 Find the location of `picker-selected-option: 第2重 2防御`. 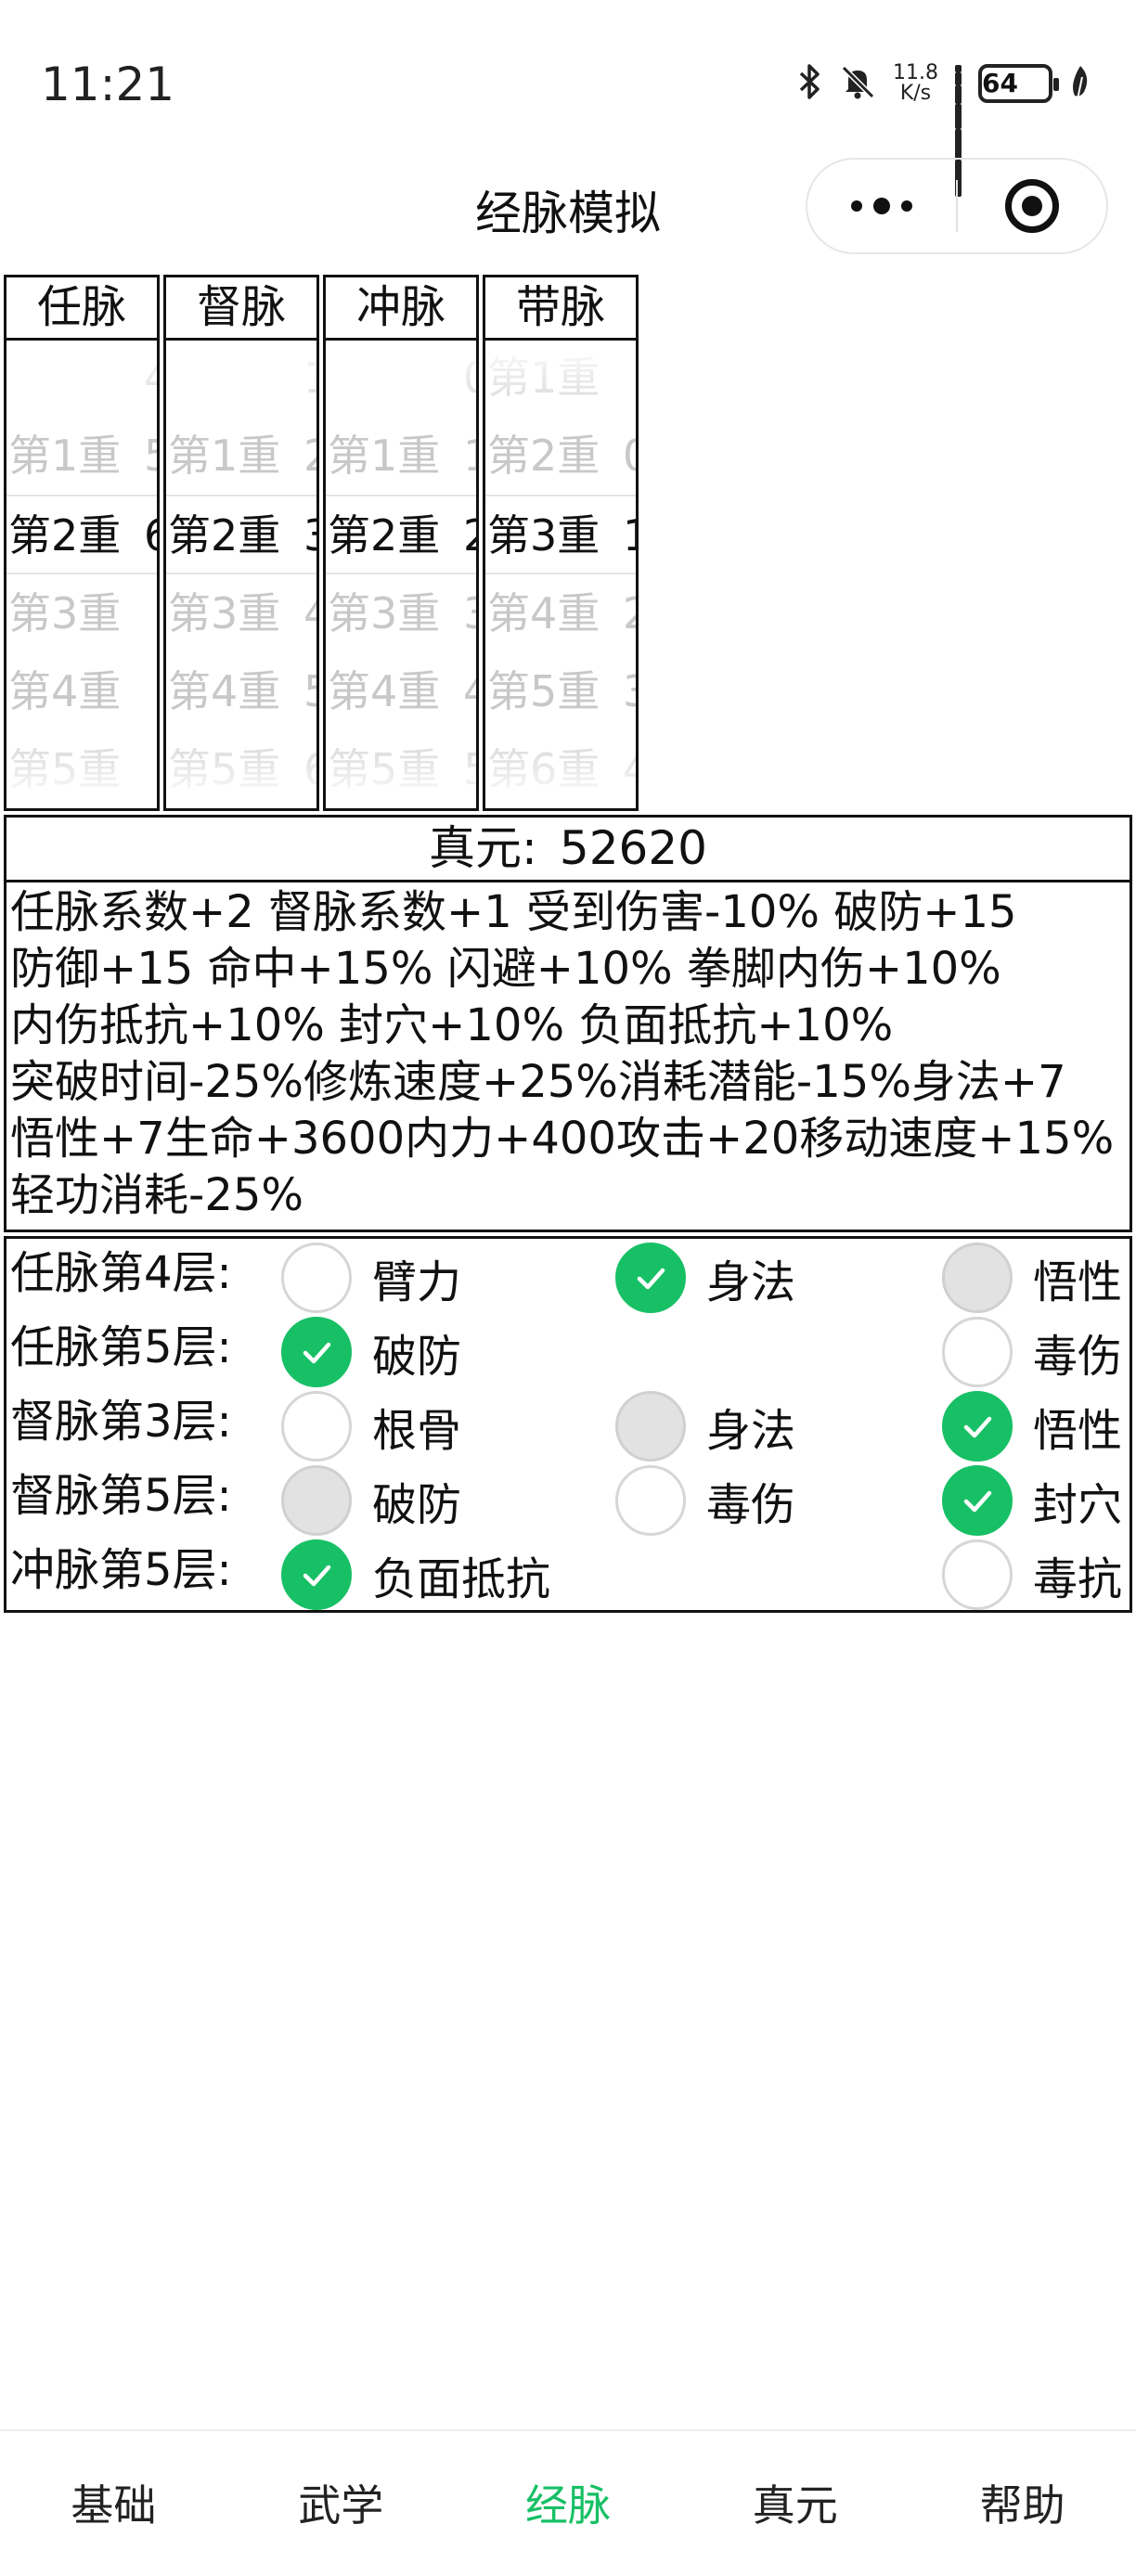

picker-selected-option: 第2重 2防御 is located at coordinates (401, 535).